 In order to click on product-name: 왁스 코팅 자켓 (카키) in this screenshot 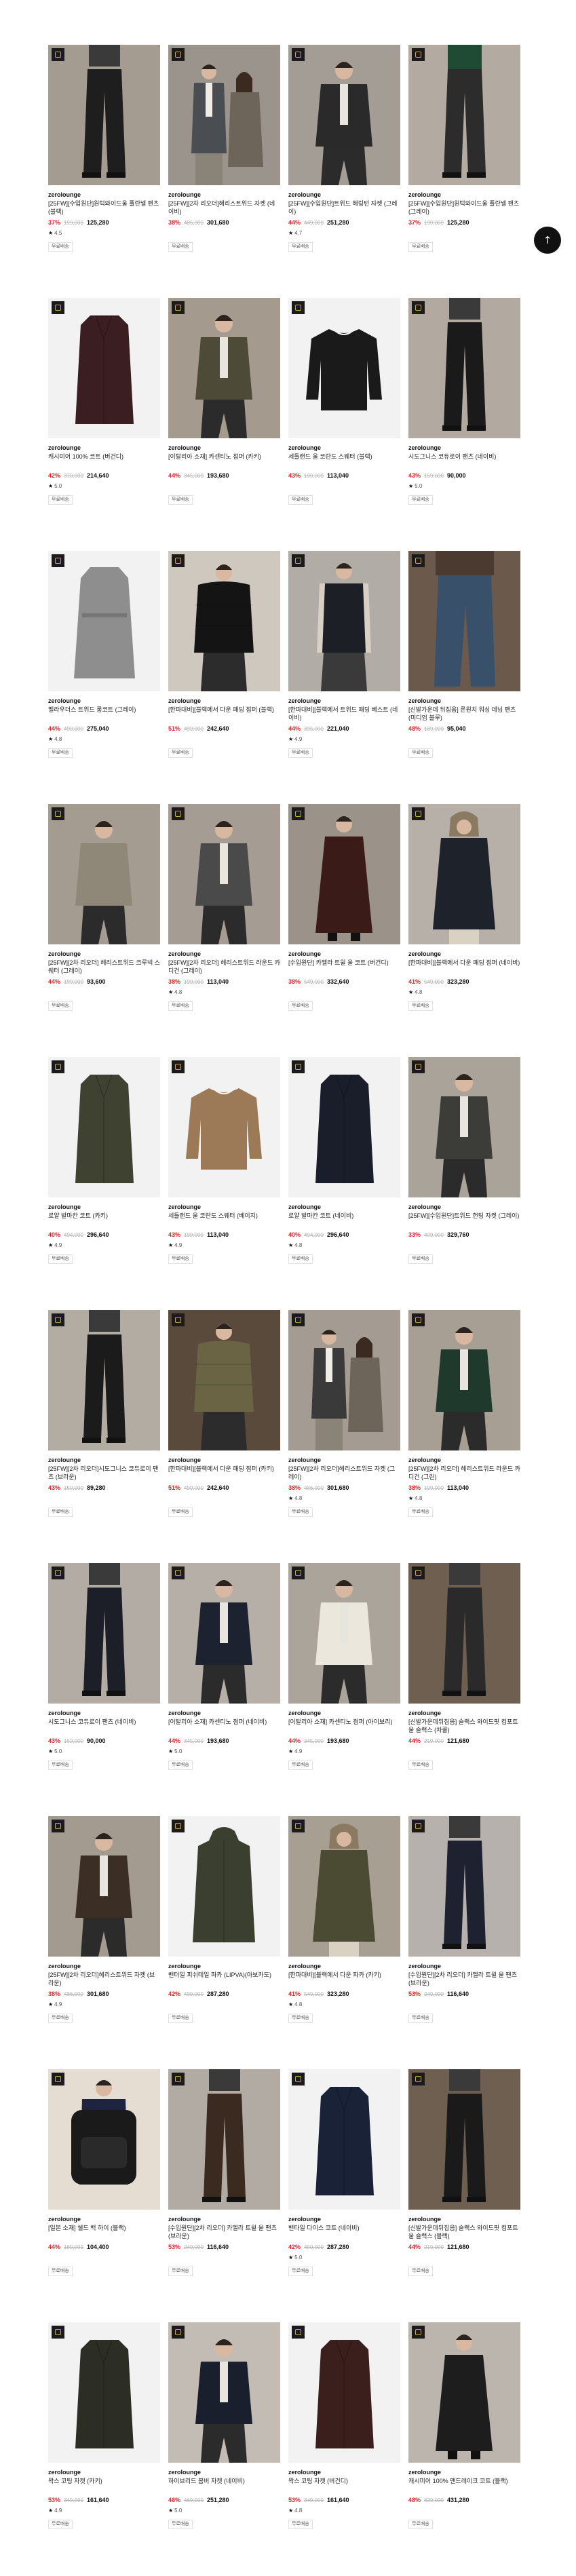, I will do `click(104, 2485)`.